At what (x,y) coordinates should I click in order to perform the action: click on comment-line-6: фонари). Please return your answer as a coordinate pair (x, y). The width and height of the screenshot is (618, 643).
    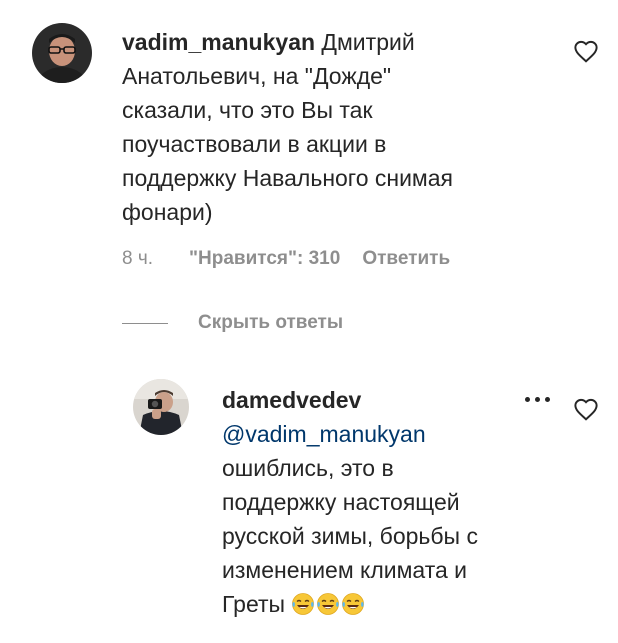
    Looking at the image, I should click on (167, 212).